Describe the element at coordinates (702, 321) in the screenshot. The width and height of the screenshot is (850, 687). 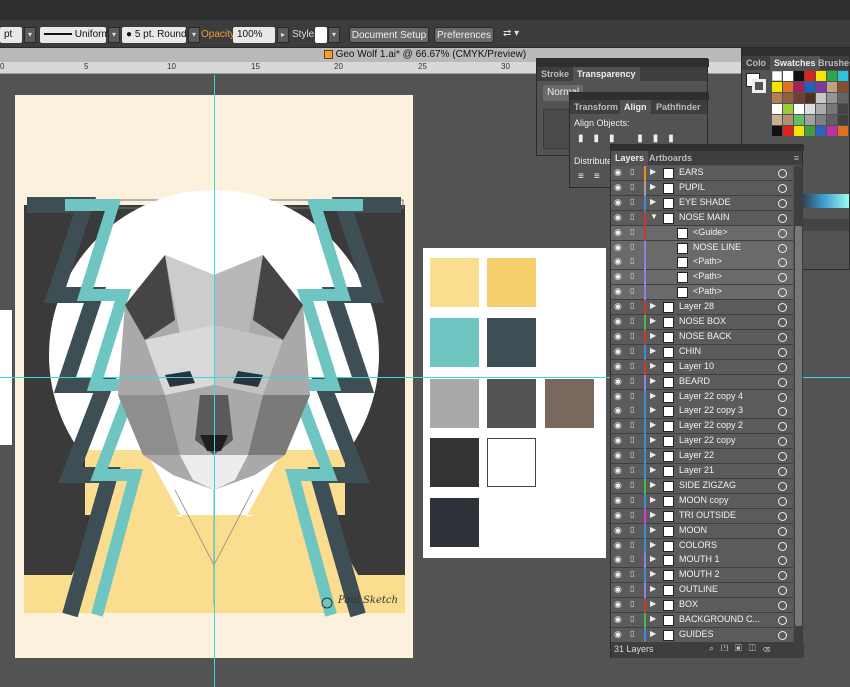
I see `layer-name: NOSE BOX` at that location.